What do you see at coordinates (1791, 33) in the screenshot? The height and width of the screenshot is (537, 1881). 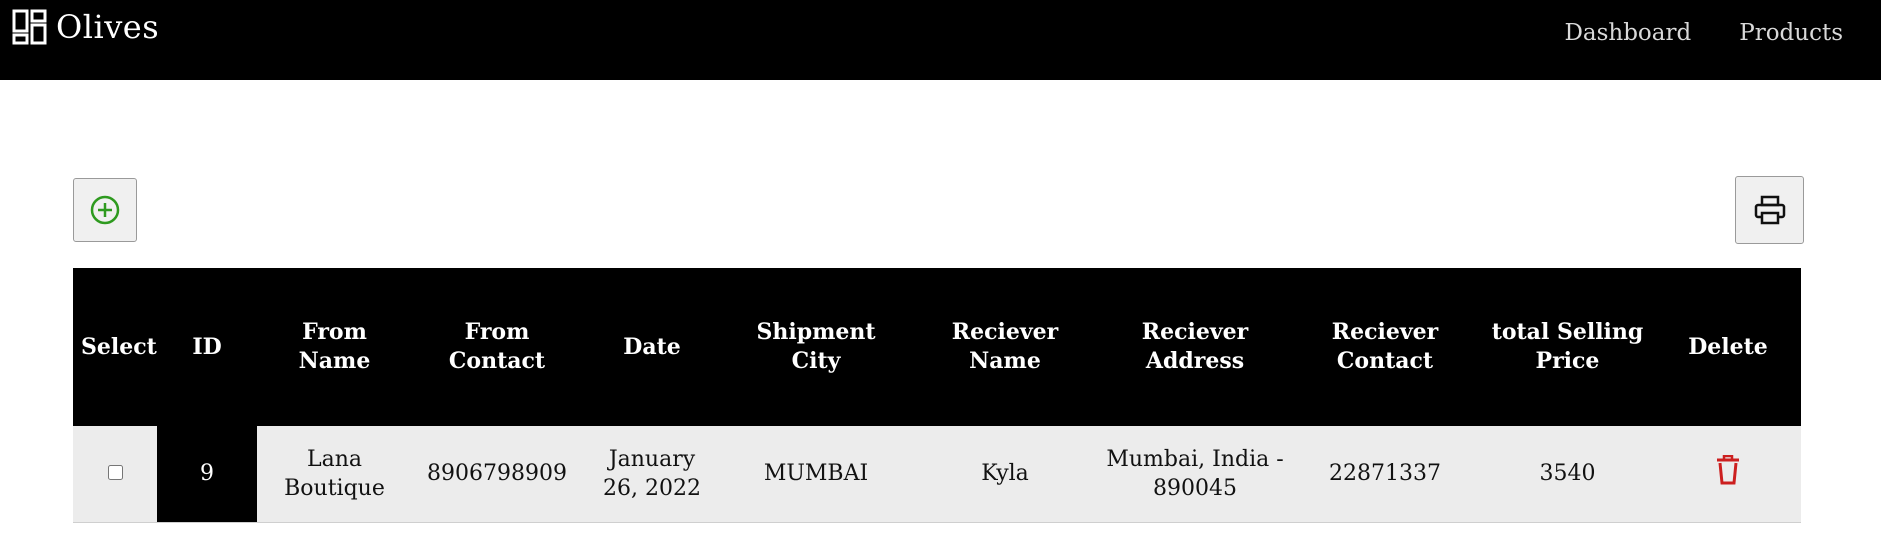 I see `nav-products-link: Products` at bounding box center [1791, 33].